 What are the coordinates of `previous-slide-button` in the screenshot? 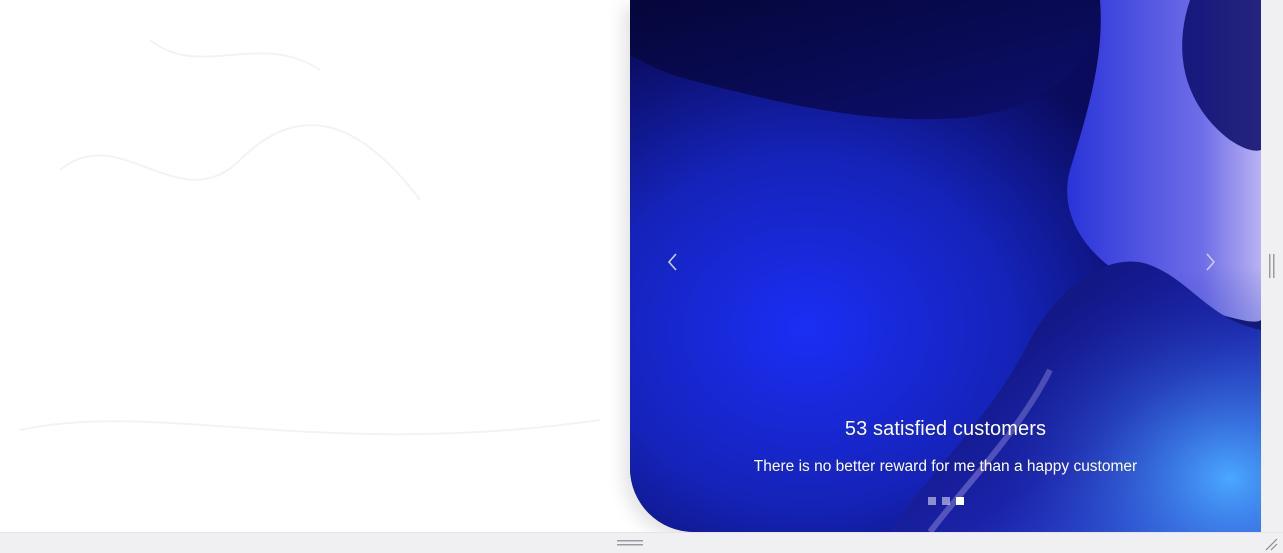 It's located at (673, 262).